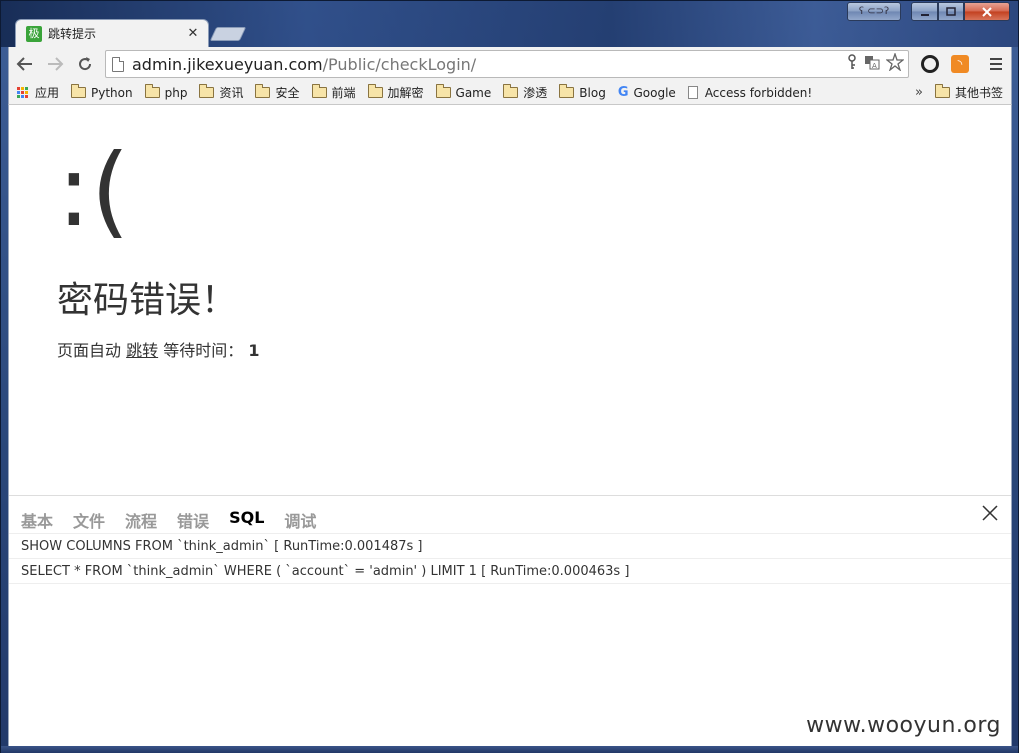 The image size is (1019, 753). I want to click on trace-tabs: 基本 文件 流程 错误 SQL 调试, so click(178, 520).